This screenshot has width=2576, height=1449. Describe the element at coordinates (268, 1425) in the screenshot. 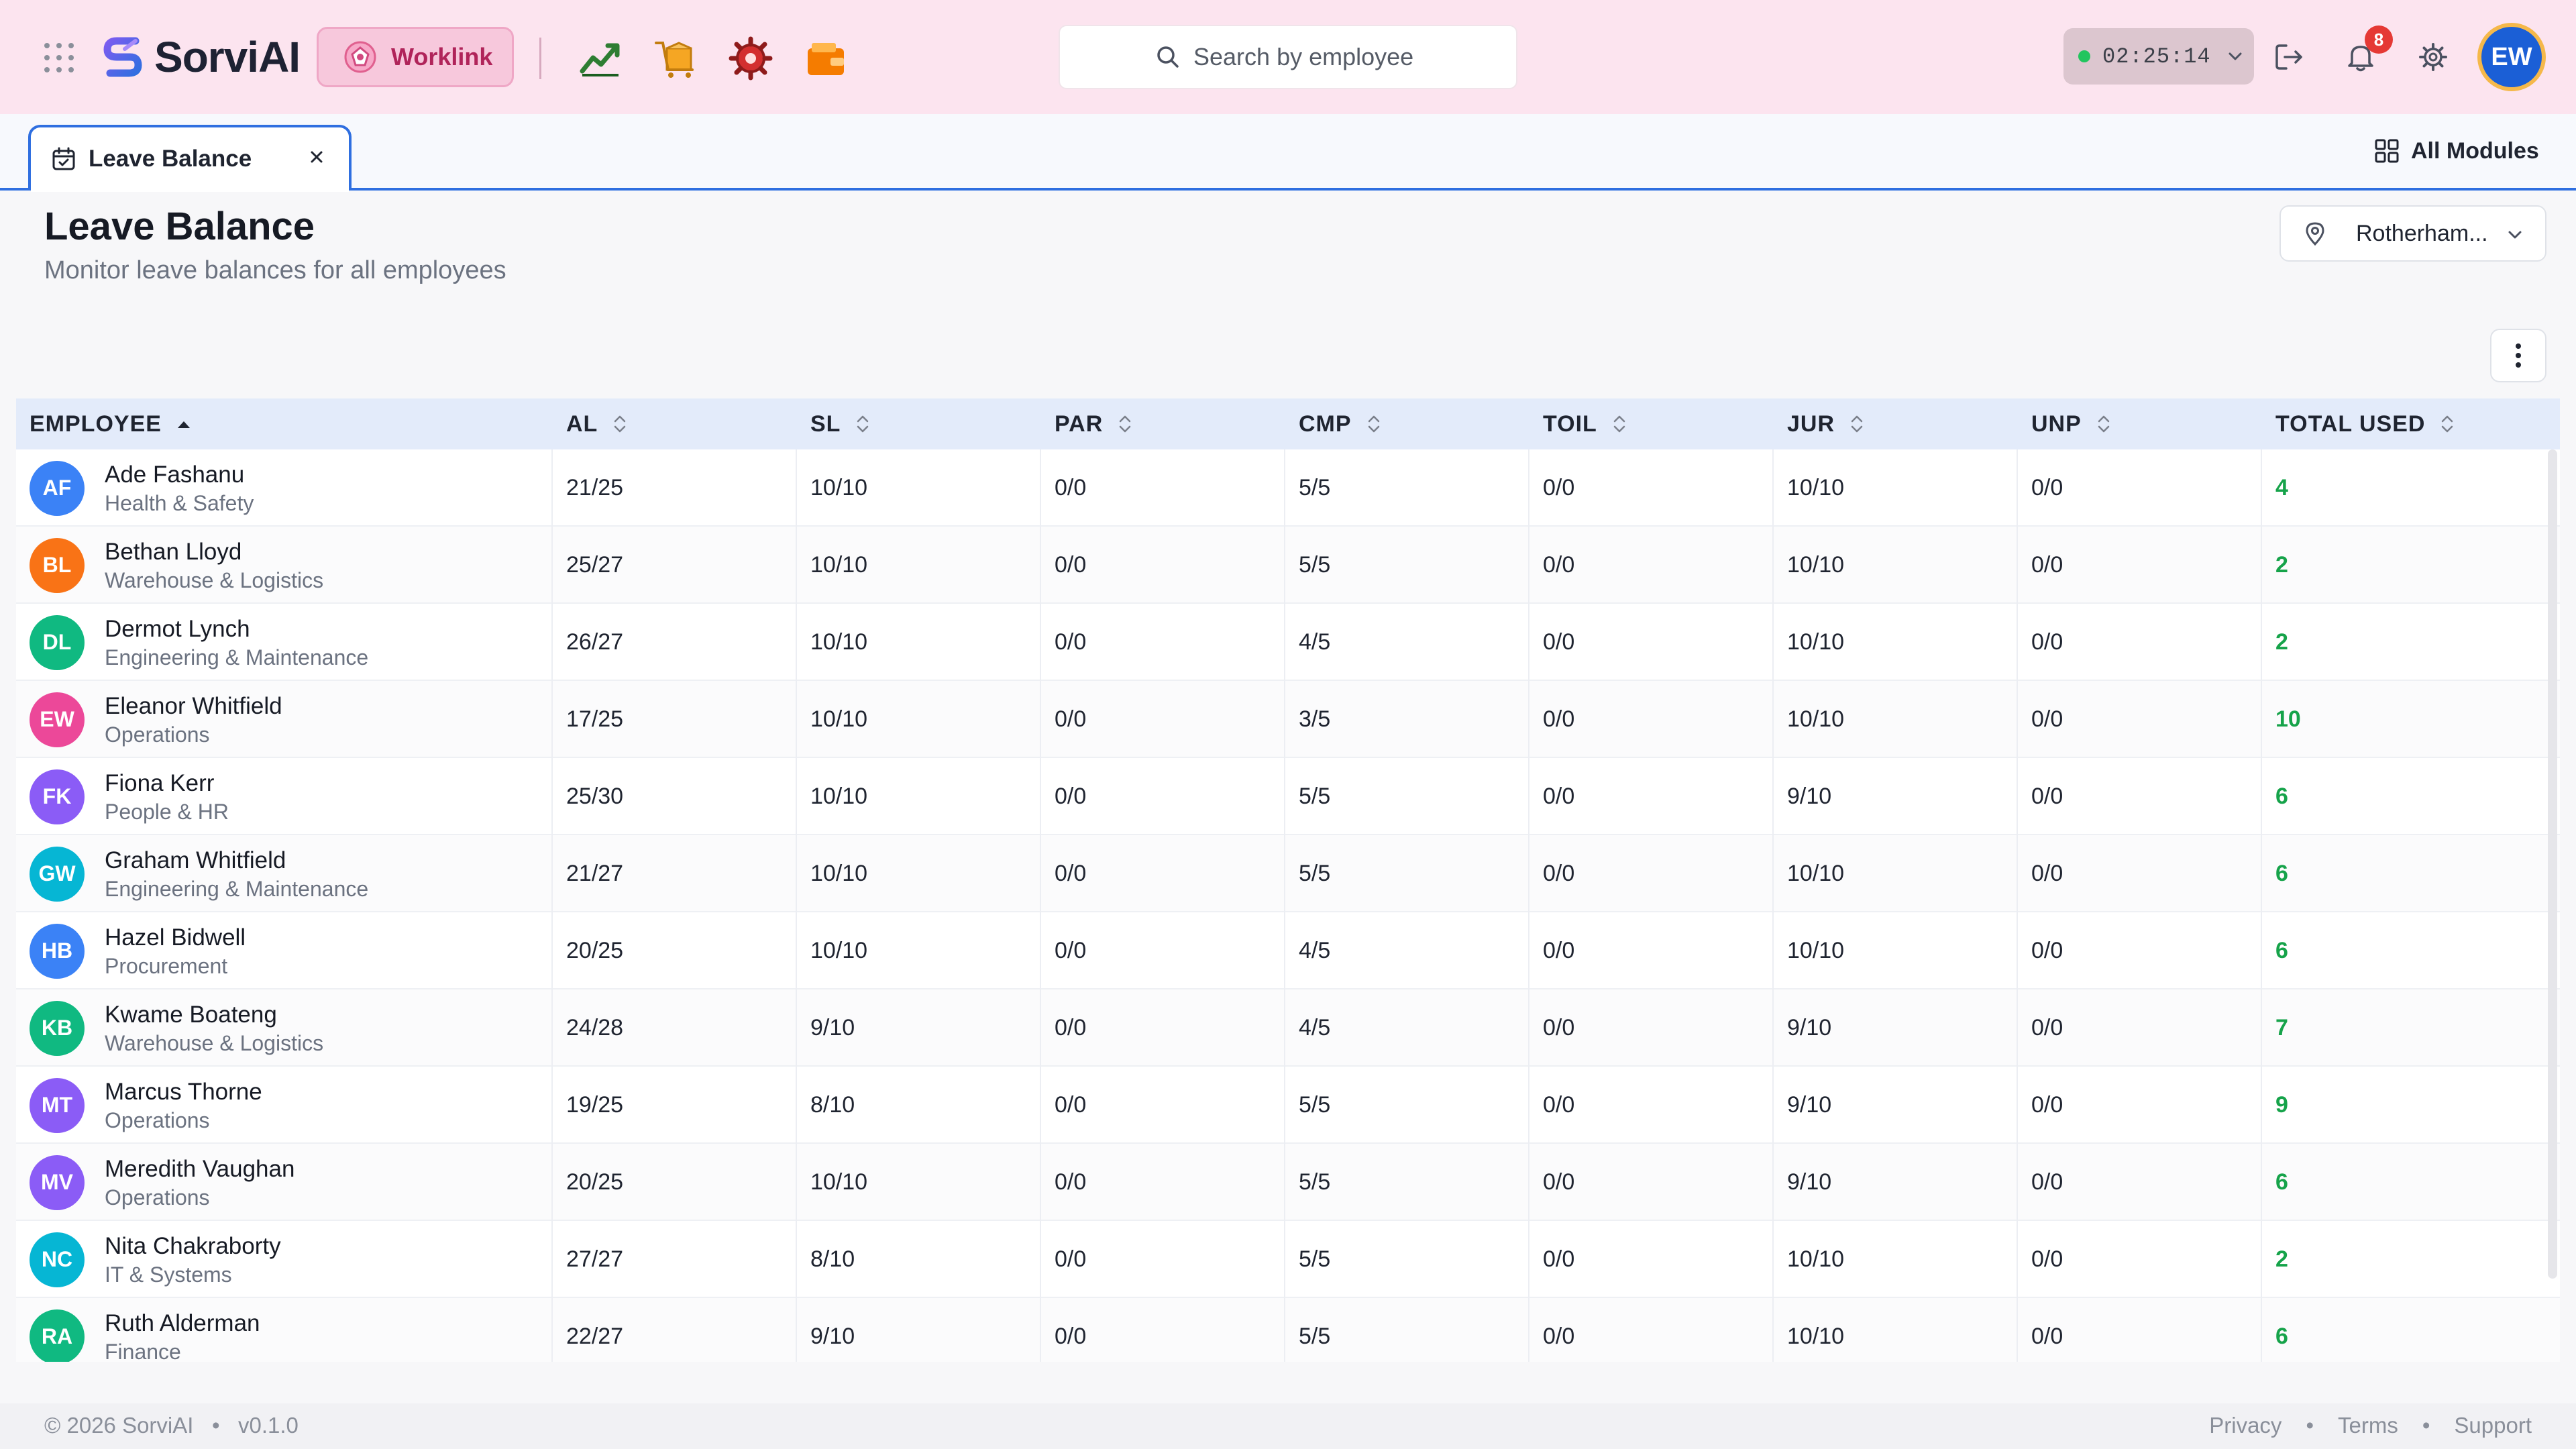

I see `version: v0.1.0` at that location.